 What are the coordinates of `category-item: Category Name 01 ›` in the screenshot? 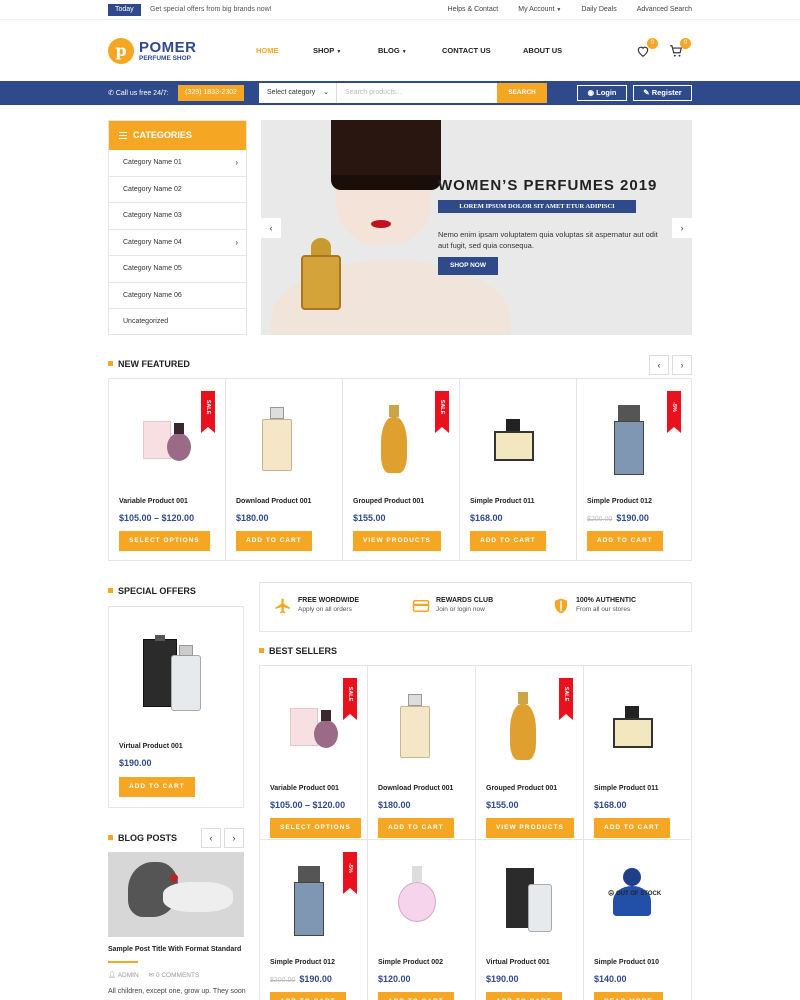 It's located at (177, 163).